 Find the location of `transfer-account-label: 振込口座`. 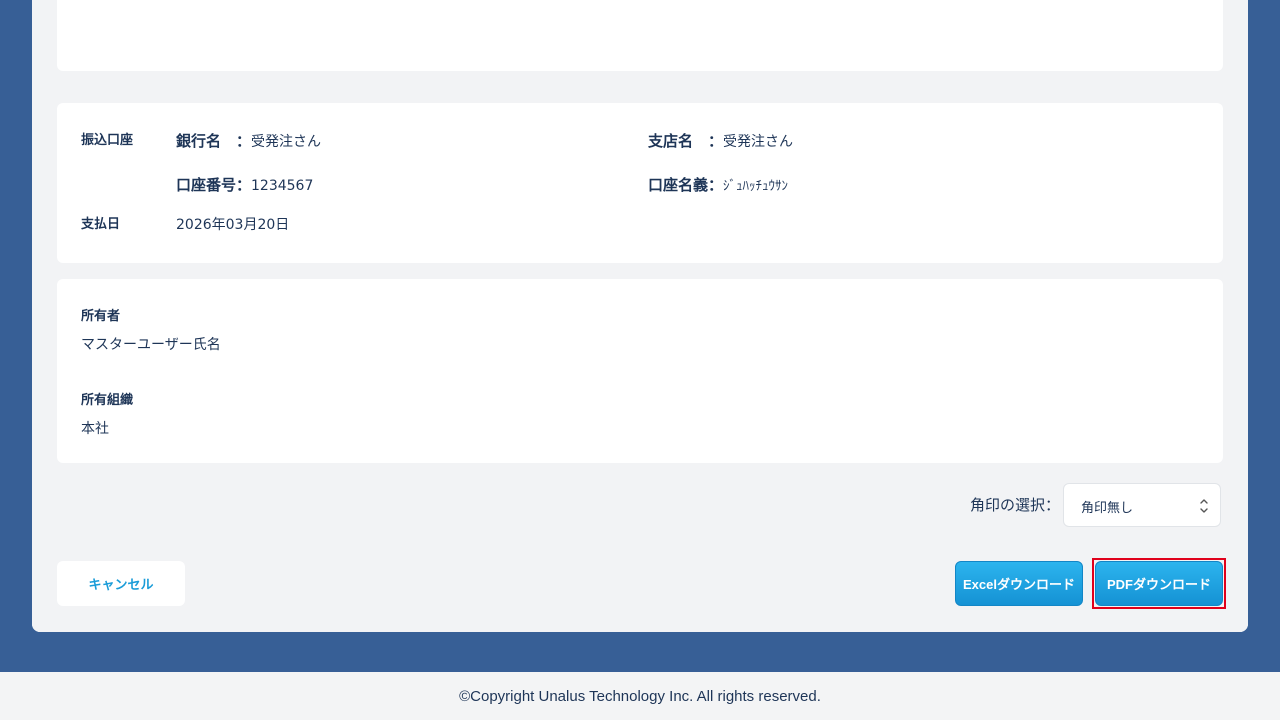

transfer-account-label: 振込口座 is located at coordinates (107, 140).